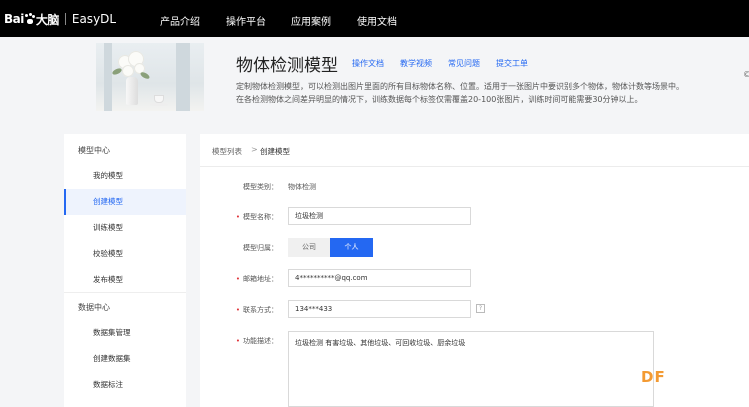  What do you see at coordinates (94, 19) in the screenshot?
I see `product-name: EasyDL` at bounding box center [94, 19].